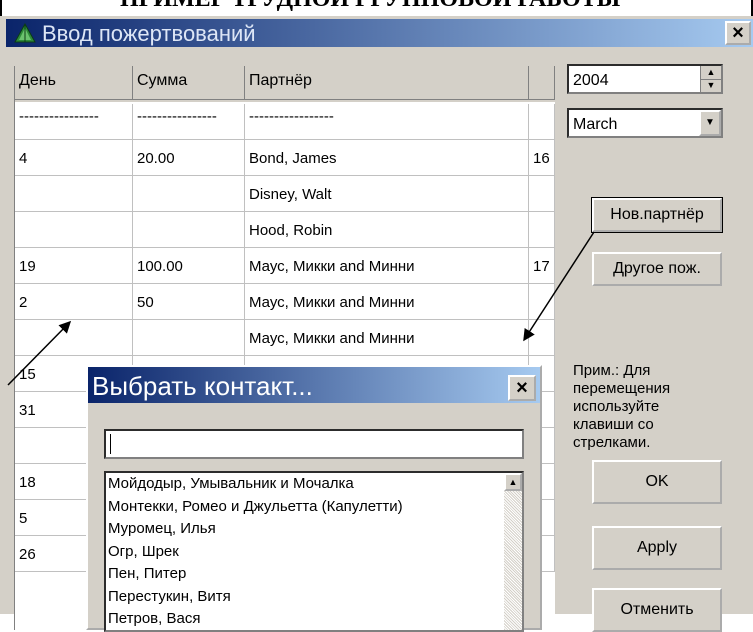  I want to click on year-spin-buttons: ▲ ▼, so click(710, 79).